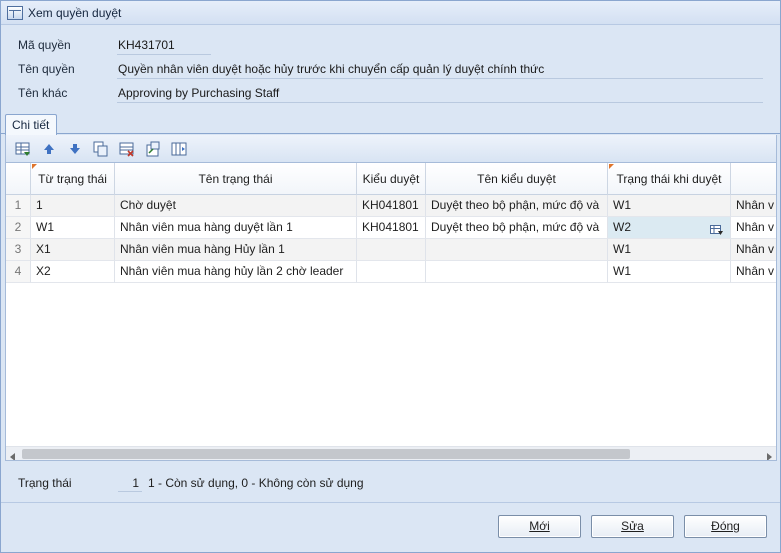  I want to click on column-header-kieu-duyet: Kiểu duyệt, so click(391, 179).